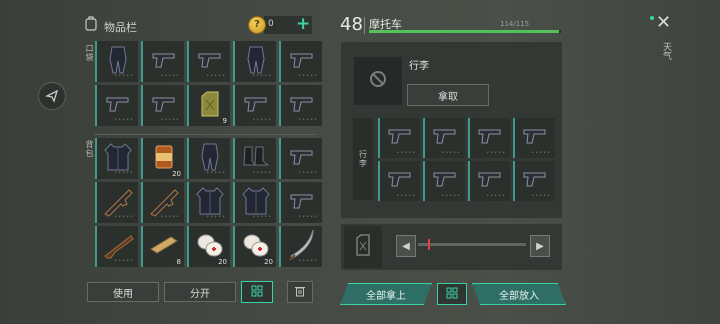 Image resolution: width=720 pixels, height=324 pixels. What do you see at coordinates (271, 24) in the screenshot?
I see `coin-count: 0` at bounding box center [271, 24].